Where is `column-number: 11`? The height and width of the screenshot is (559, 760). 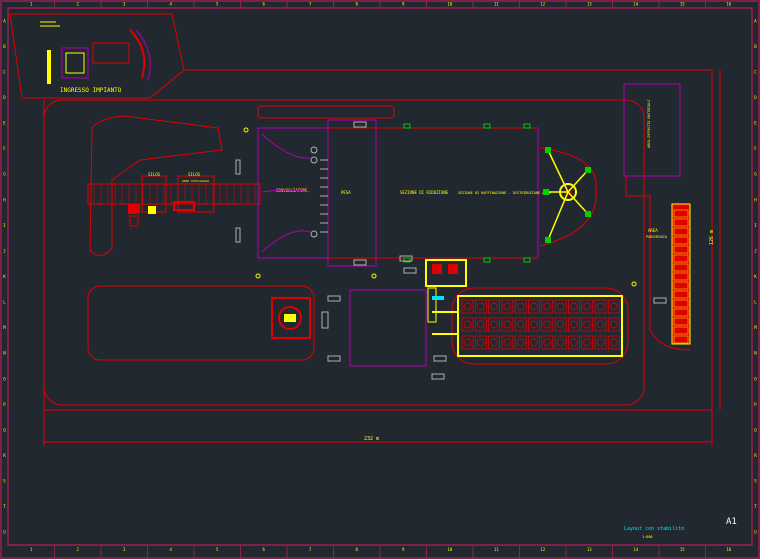 column-number: 11 is located at coordinates (496, 549).